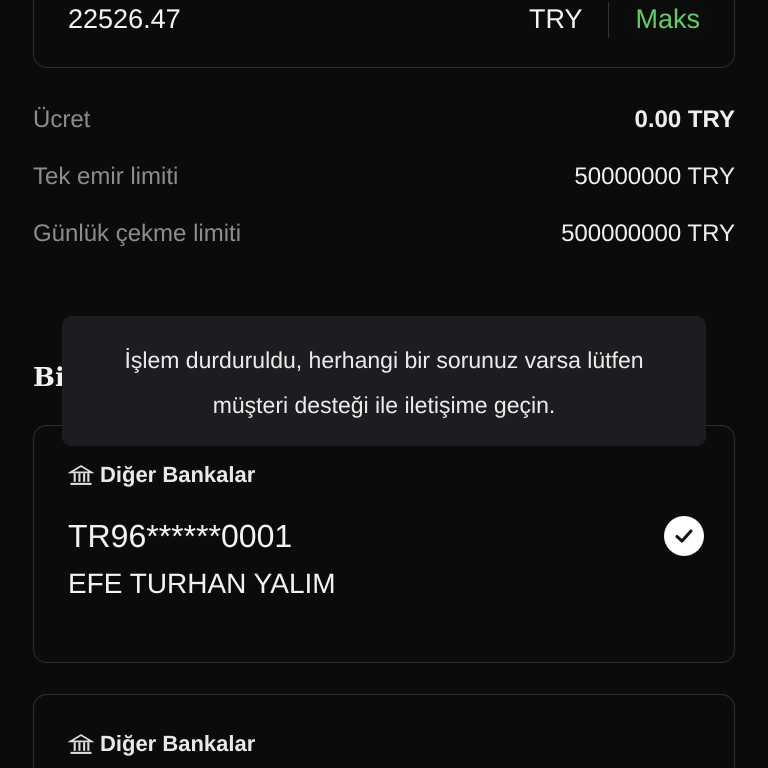 The height and width of the screenshot is (768, 768). What do you see at coordinates (384, 381) in the screenshot?
I see `toast-message: İşlem durduruldu, herhangi bir sorunuz varsa lütfen müşteri desteği ile iletişime geçin.` at bounding box center [384, 381].